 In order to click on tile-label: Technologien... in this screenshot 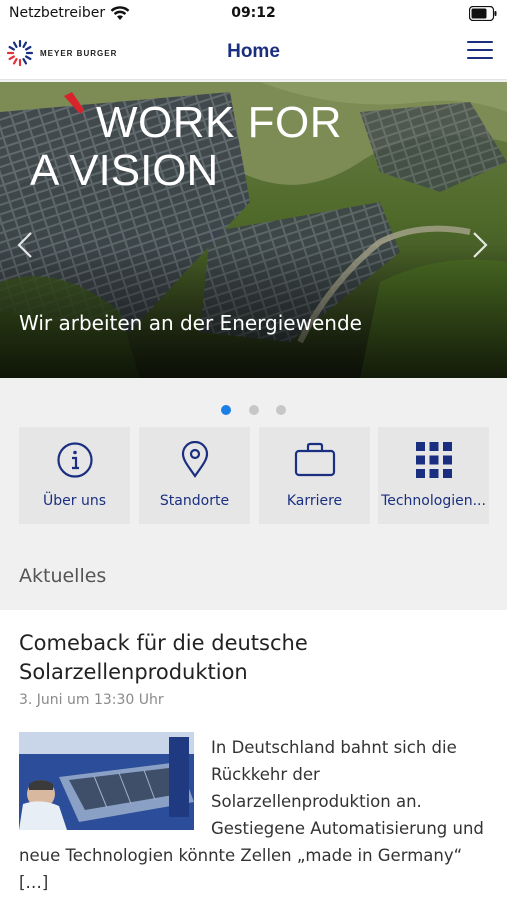, I will do `click(433, 501)`.